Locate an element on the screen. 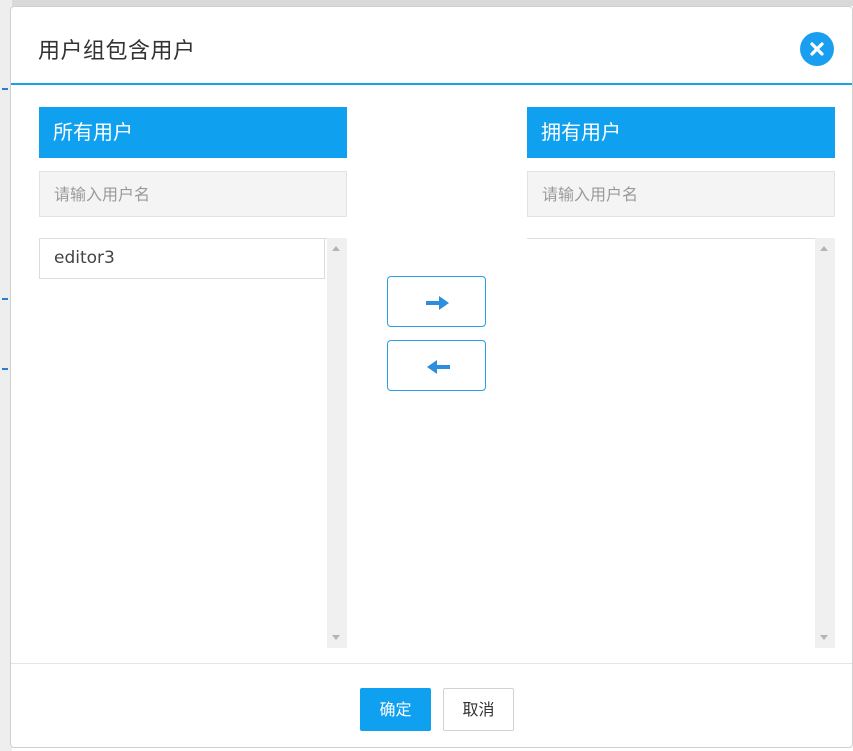 The height and width of the screenshot is (751, 853). confirm-button: 确定 is located at coordinates (395, 709).